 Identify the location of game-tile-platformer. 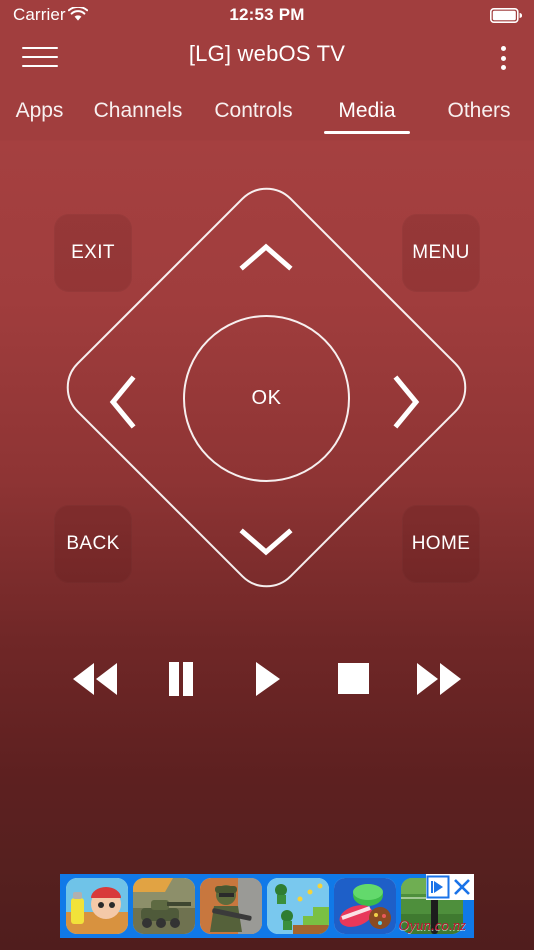
(298, 906).